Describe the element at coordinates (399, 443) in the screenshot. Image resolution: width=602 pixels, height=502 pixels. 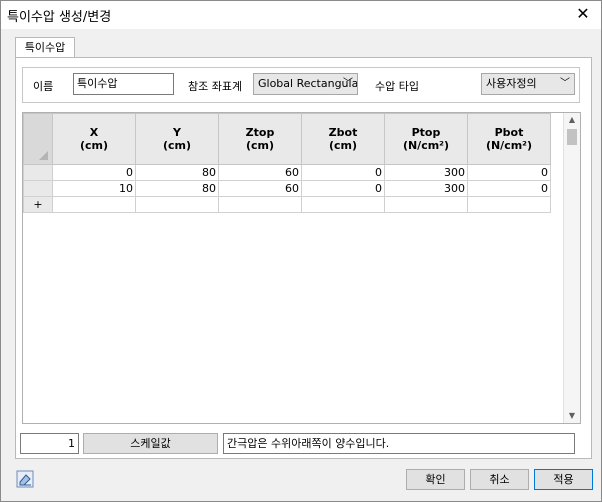
I see `info-message: 간극압은 수위아래쪽이 양수입니다.` at that location.